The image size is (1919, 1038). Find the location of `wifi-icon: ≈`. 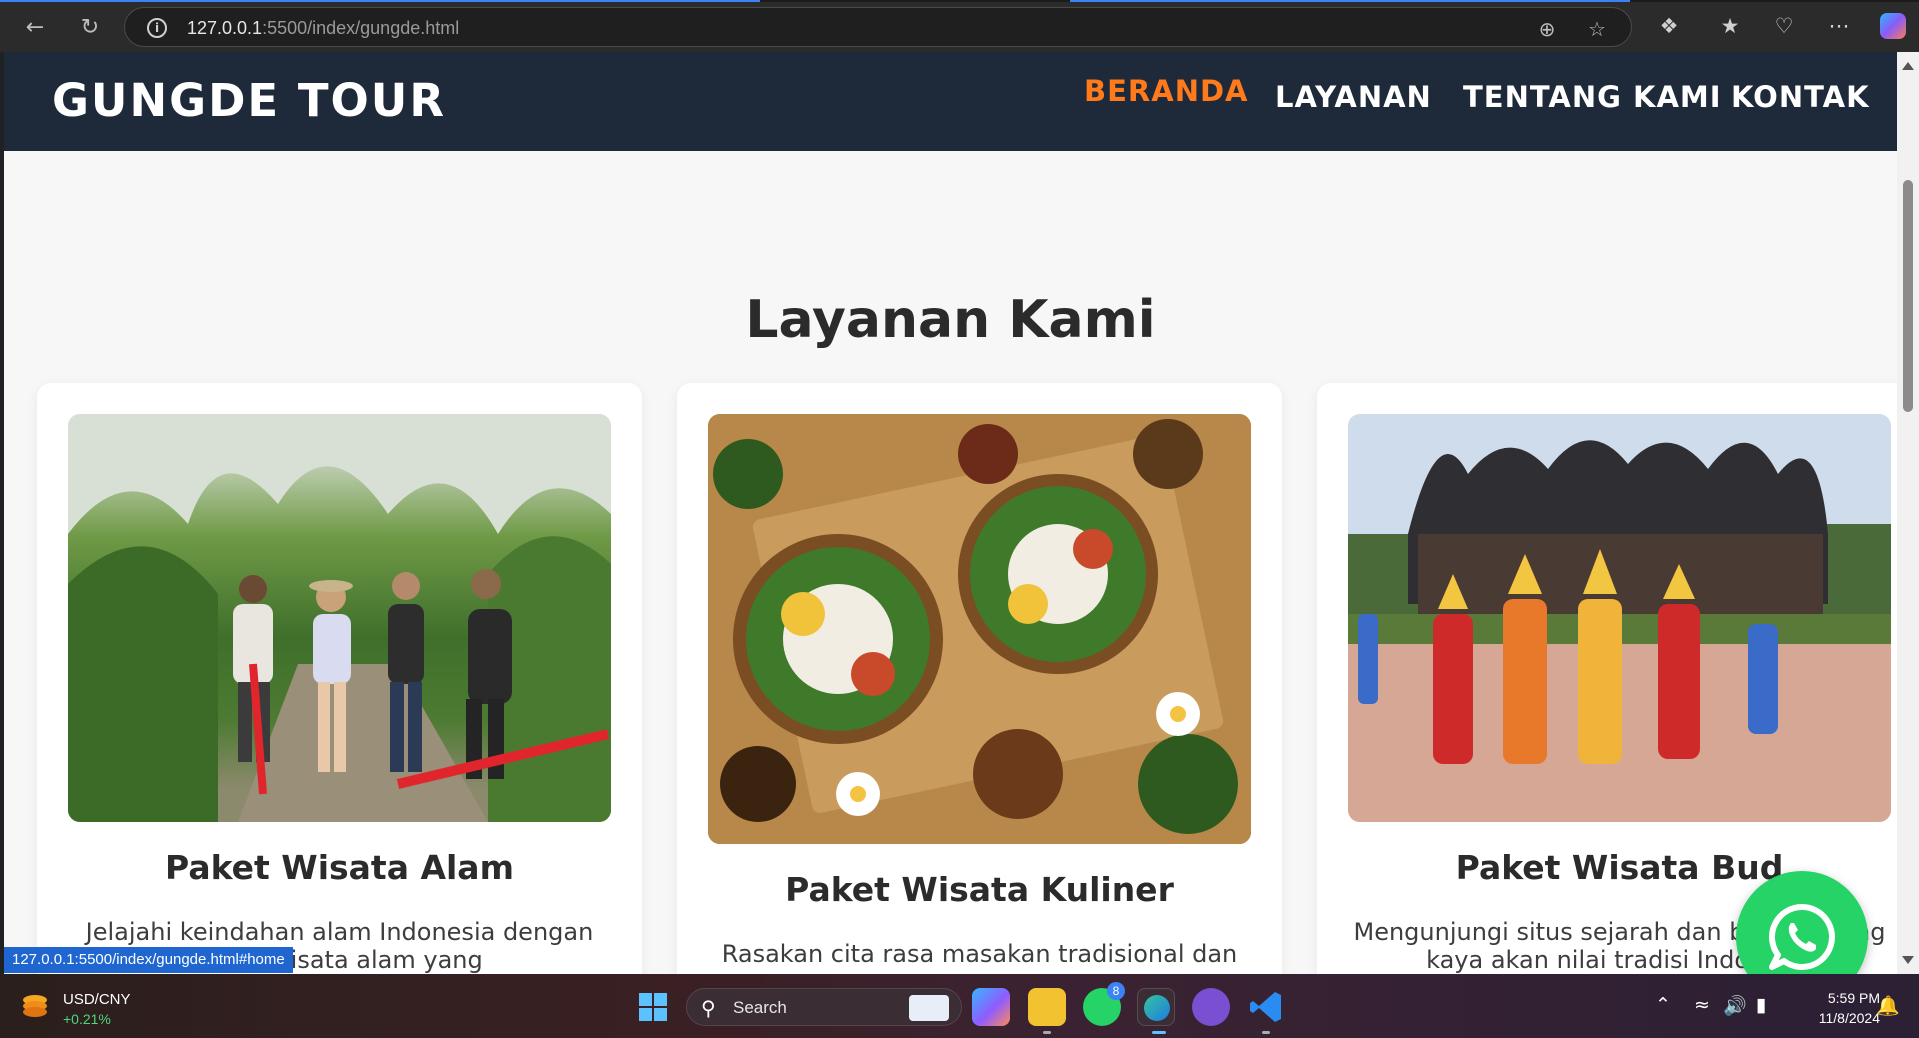

wifi-icon: ≈ is located at coordinates (1702, 1005).